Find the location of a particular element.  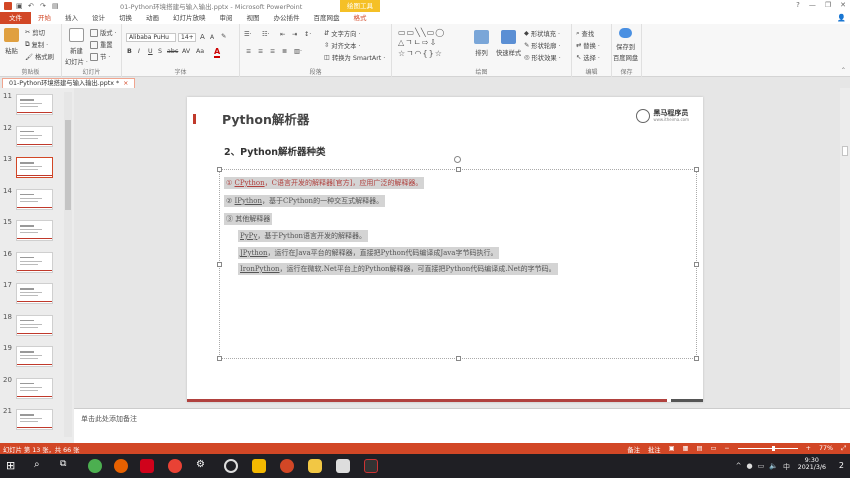

numbering-icon: ☷· is located at coordinates (266, 34).